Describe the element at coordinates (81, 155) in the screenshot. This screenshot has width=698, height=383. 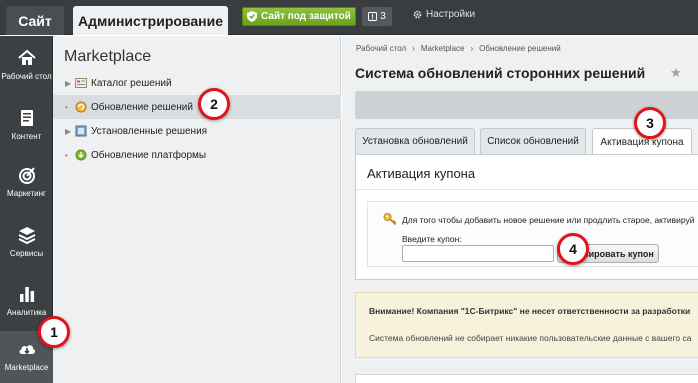
I see `platform-update-icon` at that location.